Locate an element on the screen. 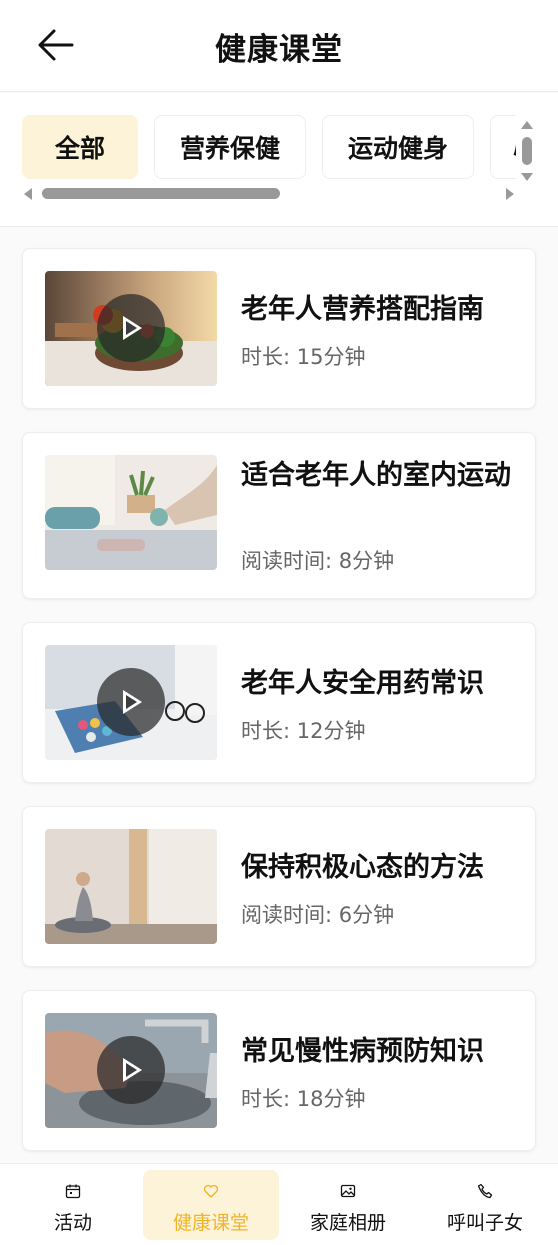  article-card: 常见慢性病预防知识 时长: 18分钟 is located at coordinates (279, 1070).